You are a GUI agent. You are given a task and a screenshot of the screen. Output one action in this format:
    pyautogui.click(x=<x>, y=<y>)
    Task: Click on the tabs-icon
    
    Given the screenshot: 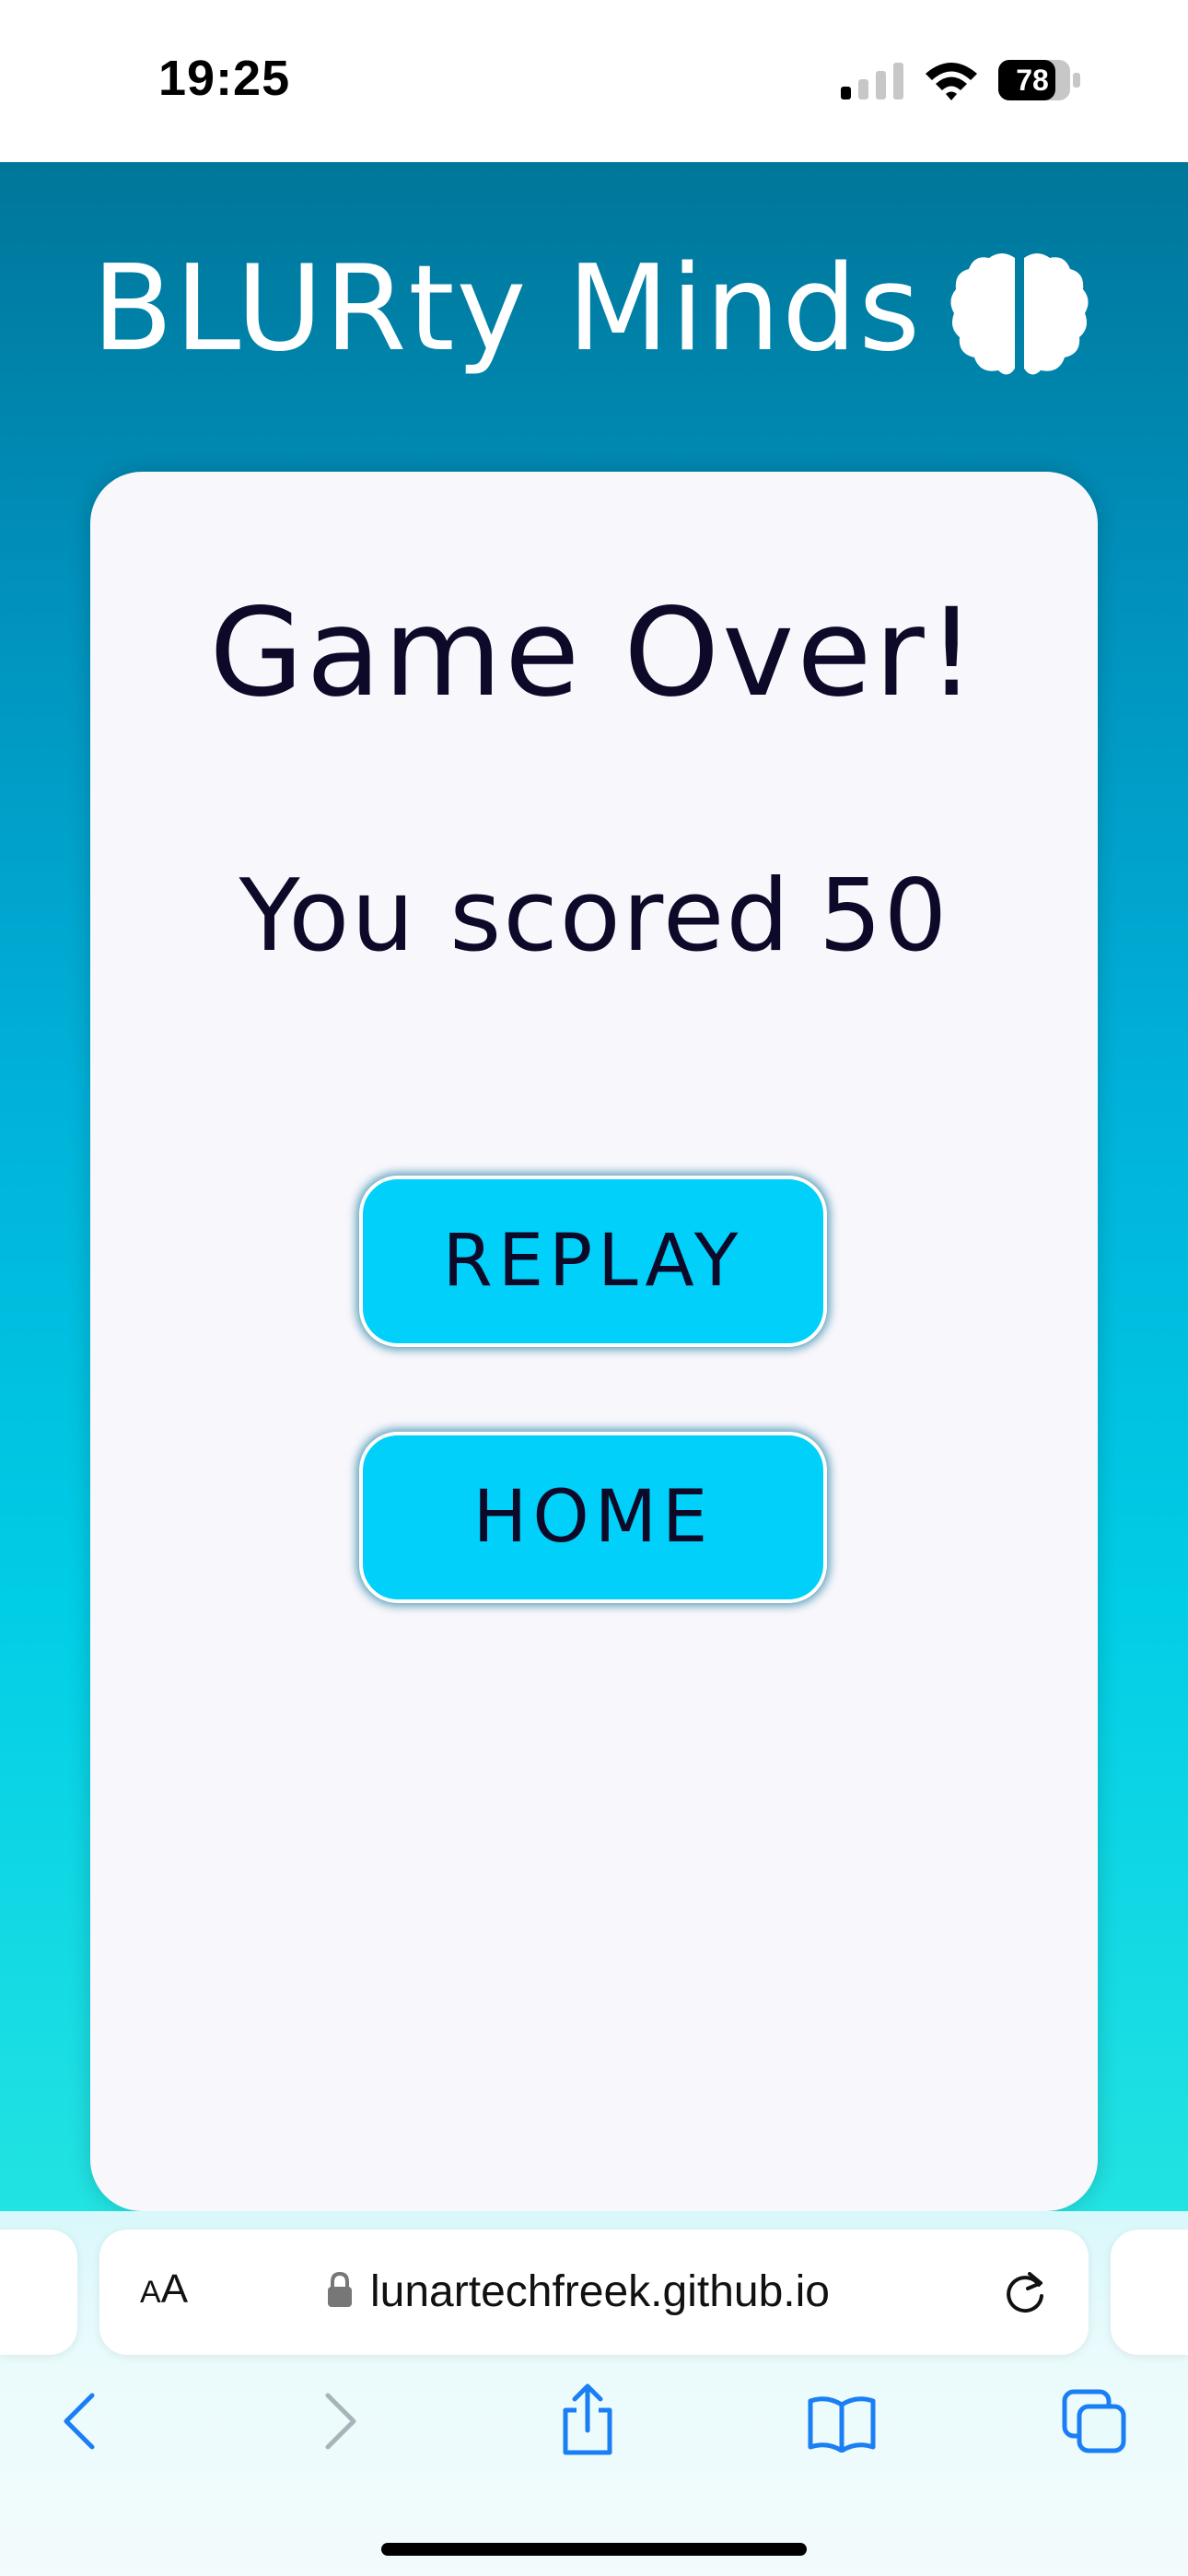 What is the action you would take?
    pyautogui.click(x=1094, y=2421)
    